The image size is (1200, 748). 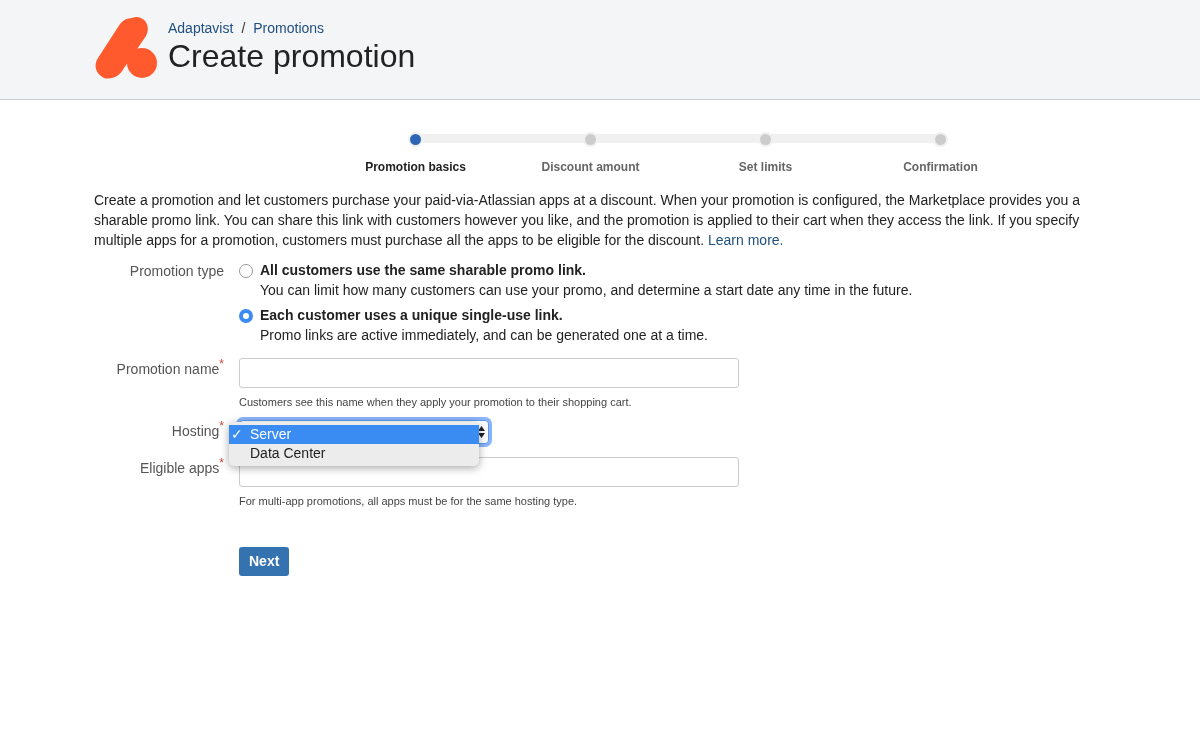 I want to click on step-label: Promotion basics, so click(x=415, y=166).